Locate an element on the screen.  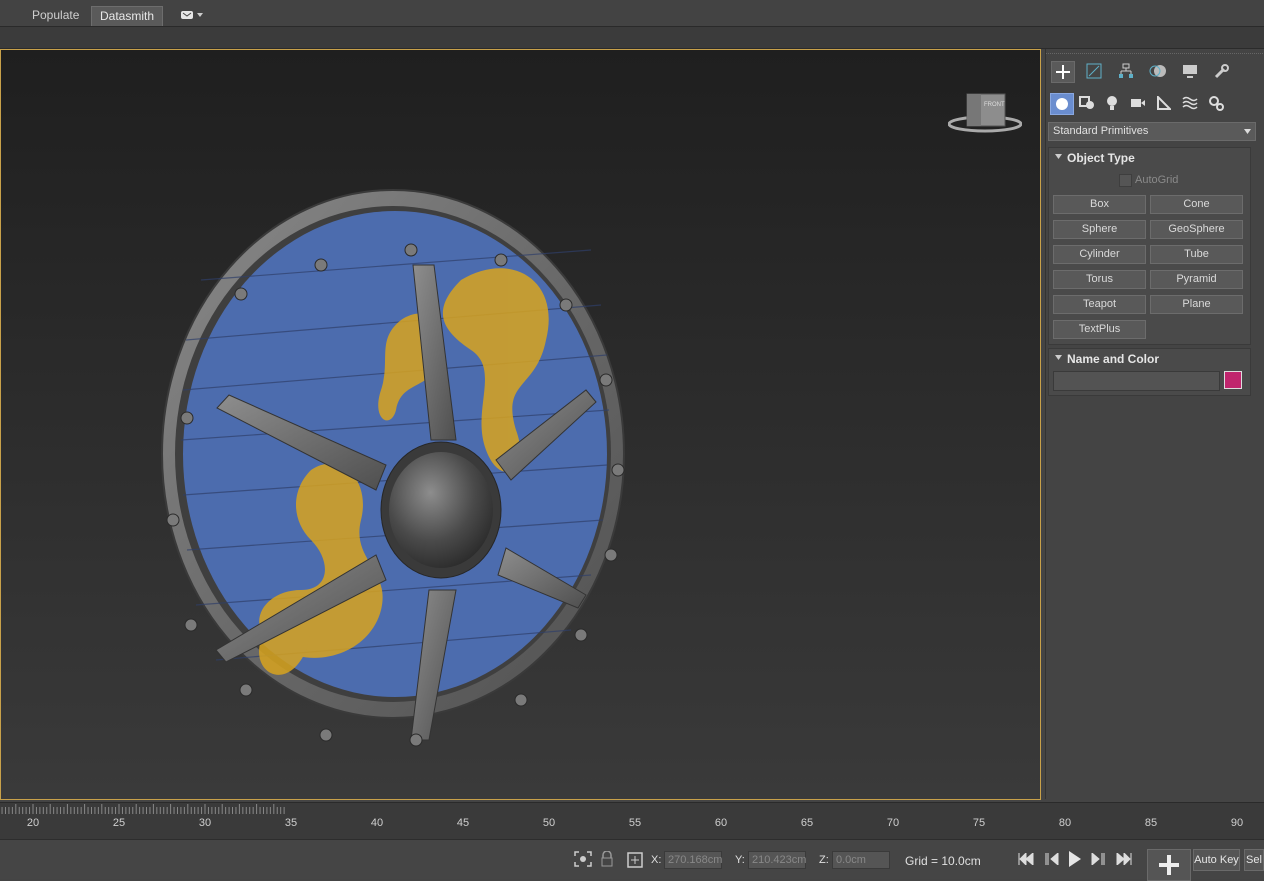
viewcube: FRONT is located at coordinates (985, 111).